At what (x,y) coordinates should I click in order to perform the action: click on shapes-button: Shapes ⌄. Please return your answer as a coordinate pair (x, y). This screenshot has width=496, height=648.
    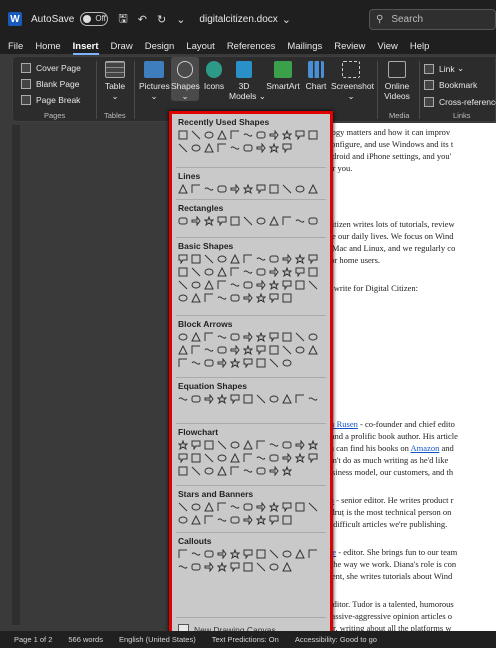
    Looking at the image, I should click on (185, 79).